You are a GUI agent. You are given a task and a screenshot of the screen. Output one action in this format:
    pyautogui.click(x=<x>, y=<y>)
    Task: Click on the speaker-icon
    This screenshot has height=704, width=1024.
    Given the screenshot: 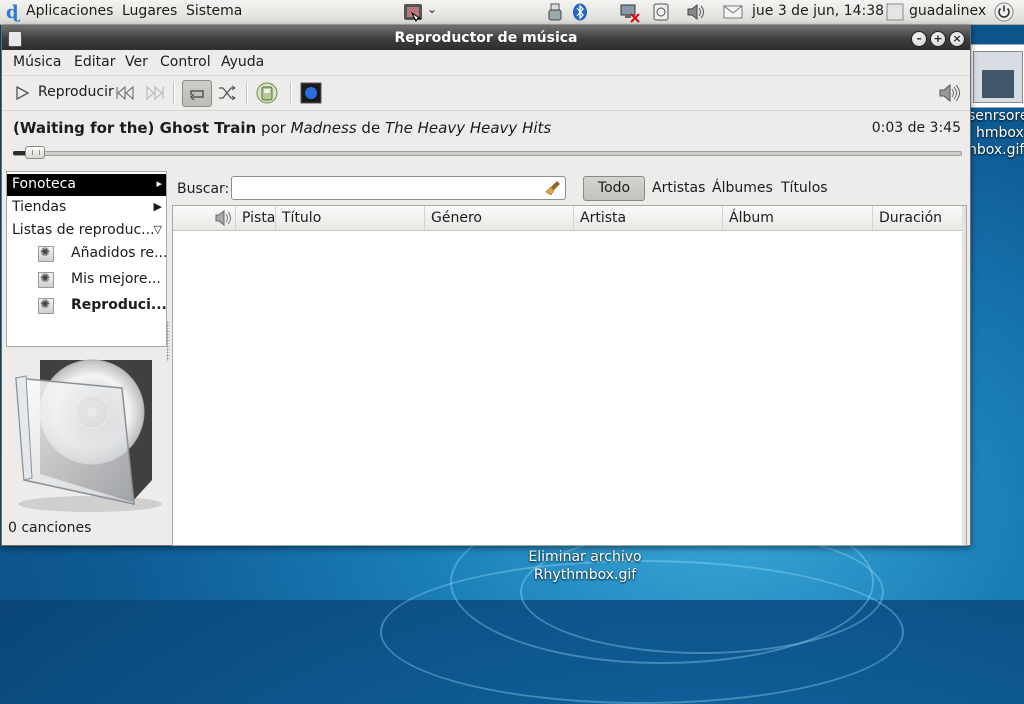 What is the action you would take?
    pyautogui.click(x=223, y=218)
    